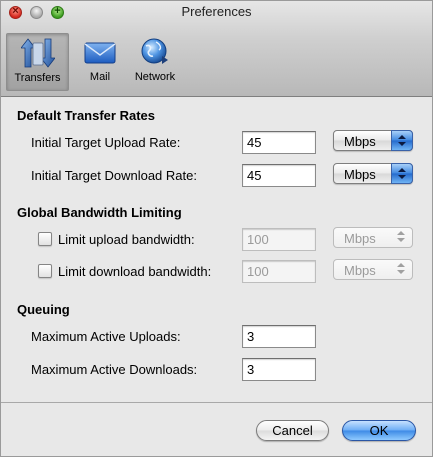 The height and width of the screenshot is (457, 433). I want to click on limit-upload-checkbox, so click(45, 239).